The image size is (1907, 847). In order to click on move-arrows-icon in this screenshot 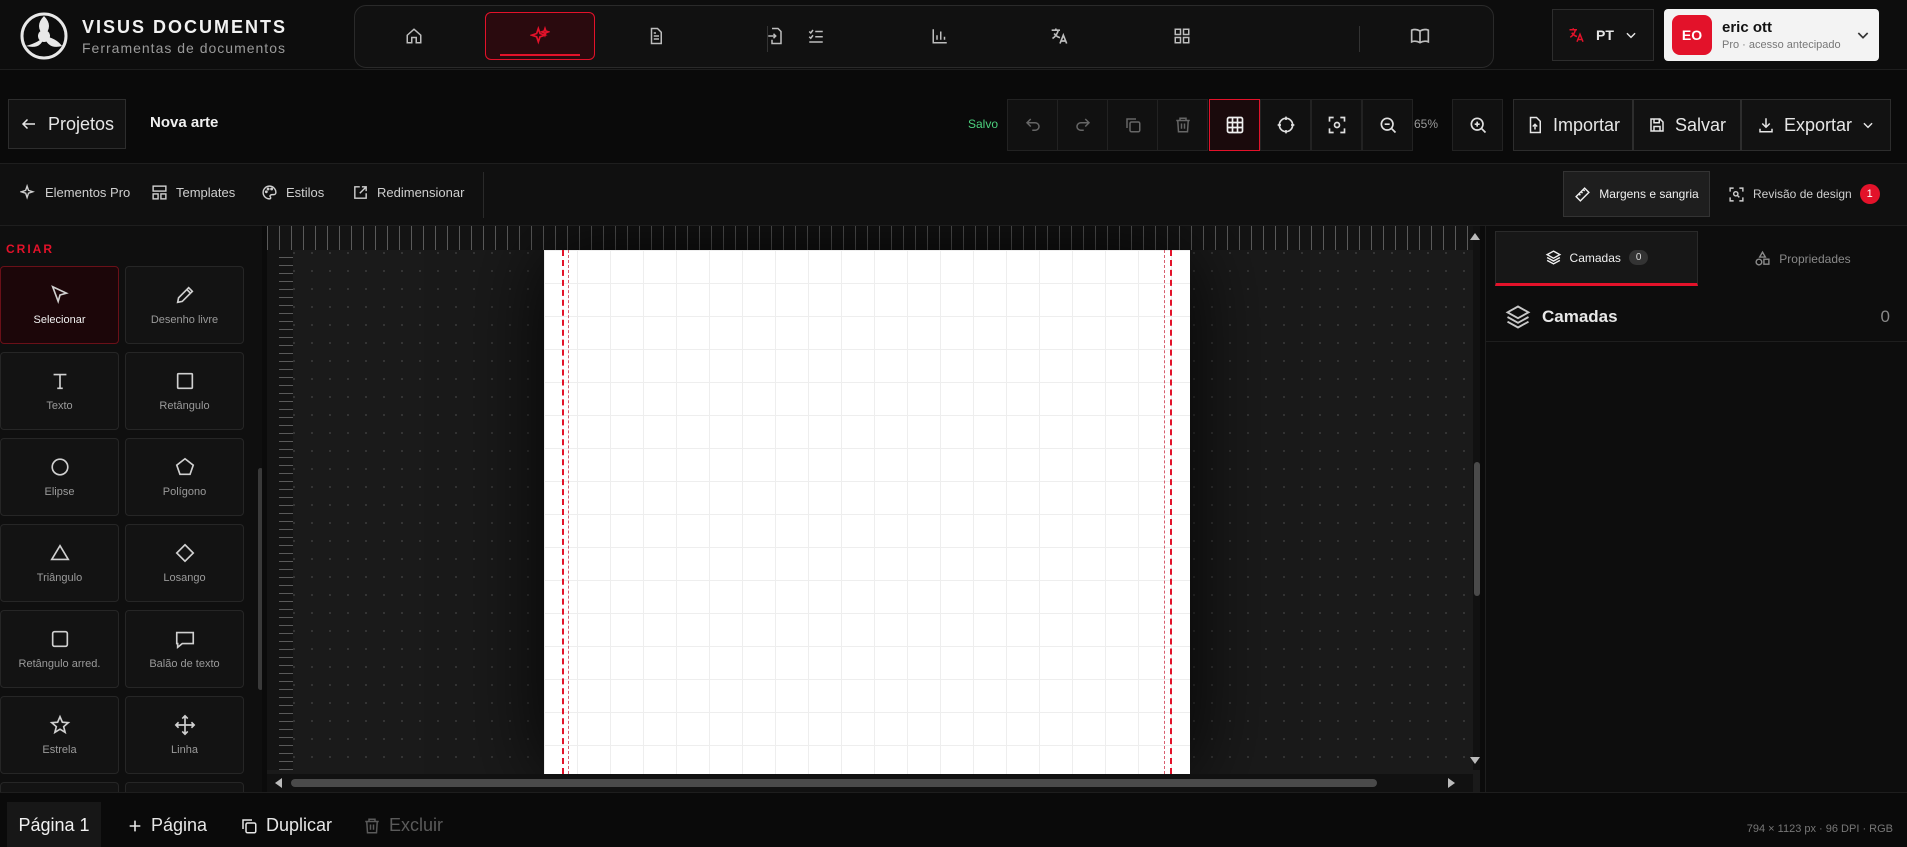, I will do `click(184, 725)`.